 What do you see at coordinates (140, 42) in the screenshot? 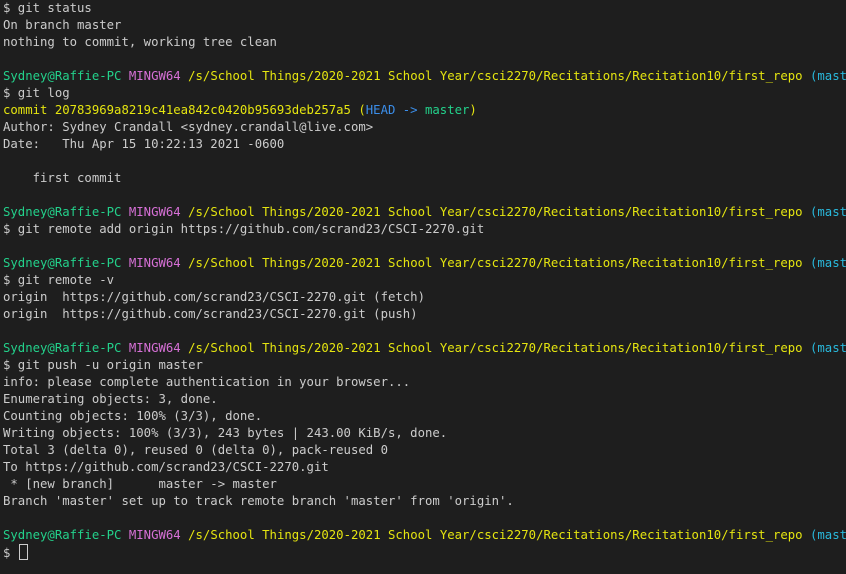
I see `output-text: nothing to commit, working tree clean` at bounding box center [140, 42].